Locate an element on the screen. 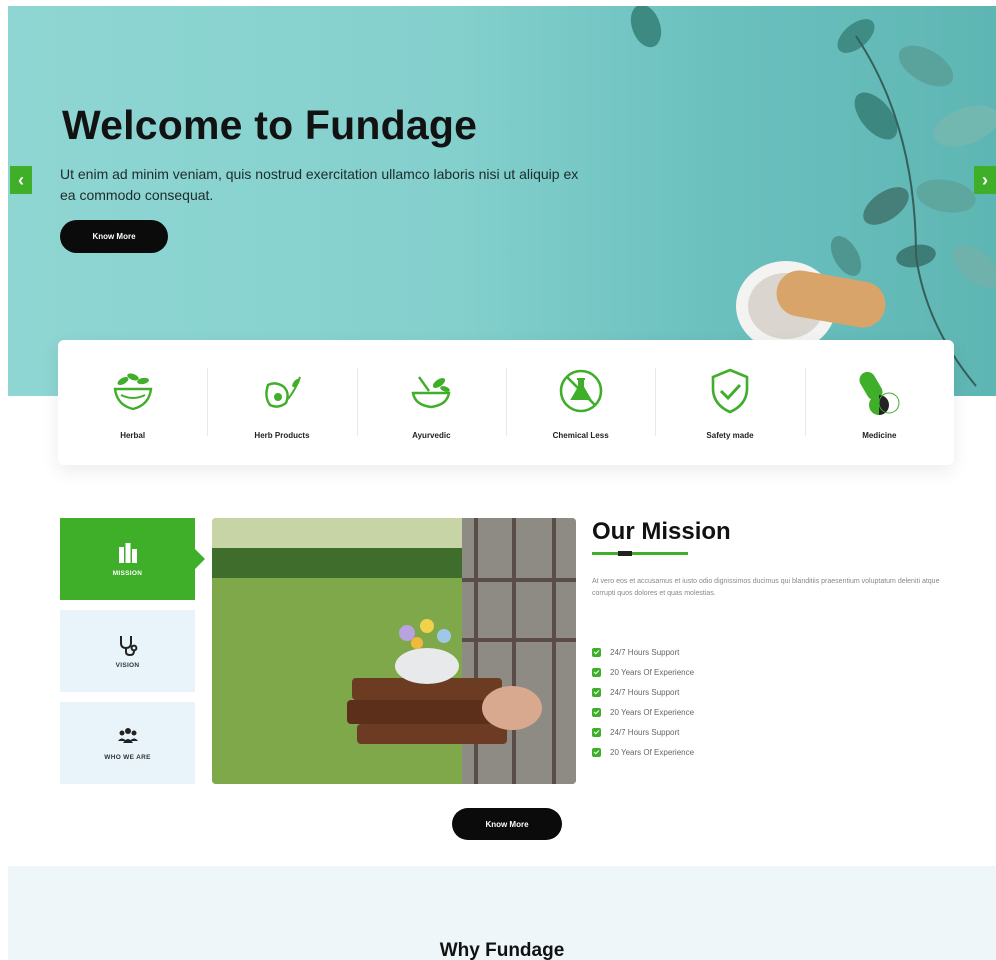 The image size is (996, 960). feature-herb-products: Herb Products is located at coordinates (281, 402).